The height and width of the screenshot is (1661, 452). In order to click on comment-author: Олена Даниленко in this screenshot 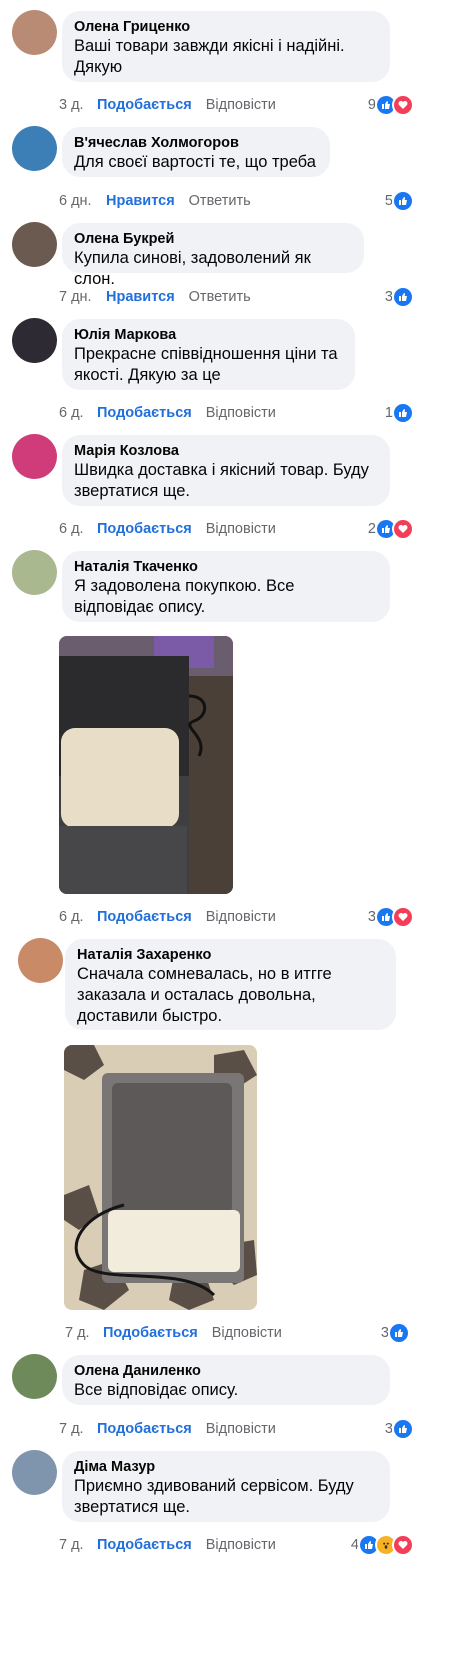, I will do `click(226, 1371)`.